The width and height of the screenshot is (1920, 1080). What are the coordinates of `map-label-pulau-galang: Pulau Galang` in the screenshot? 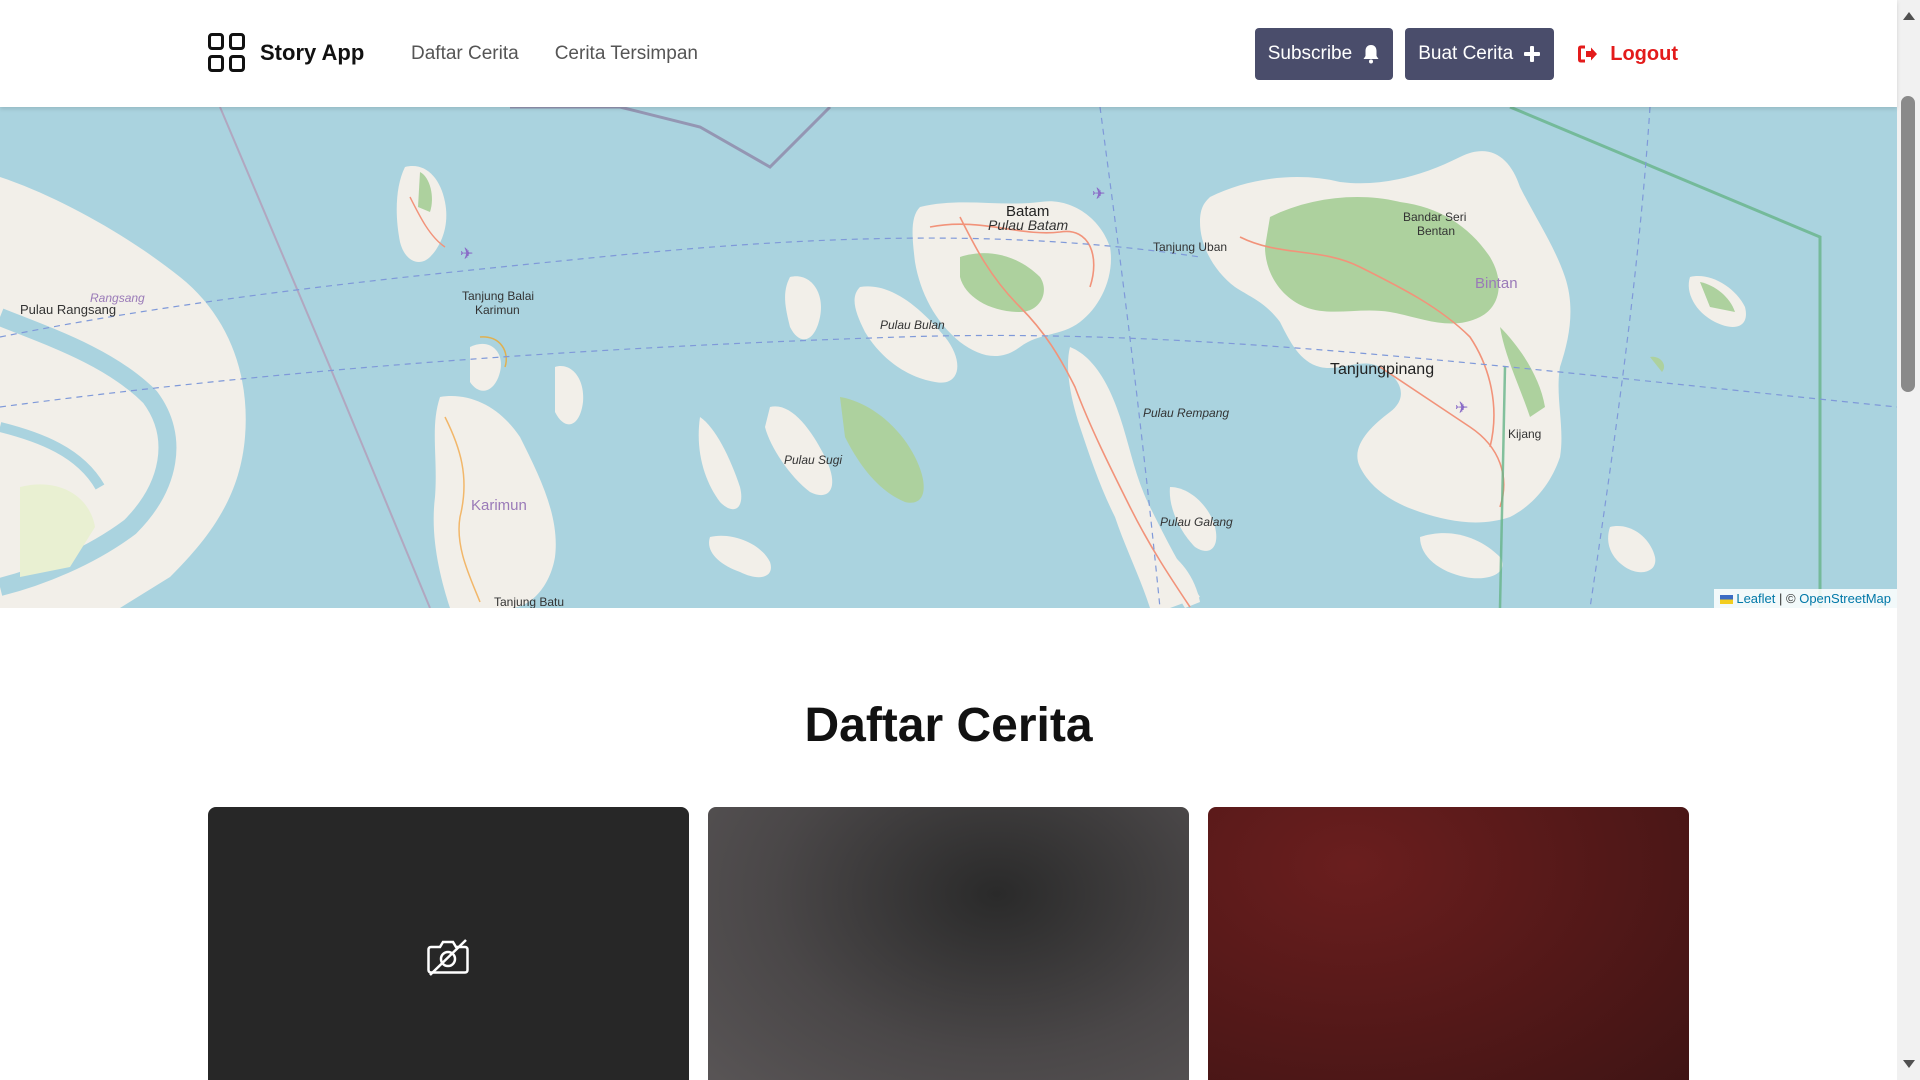 It's located at (1196, 522).